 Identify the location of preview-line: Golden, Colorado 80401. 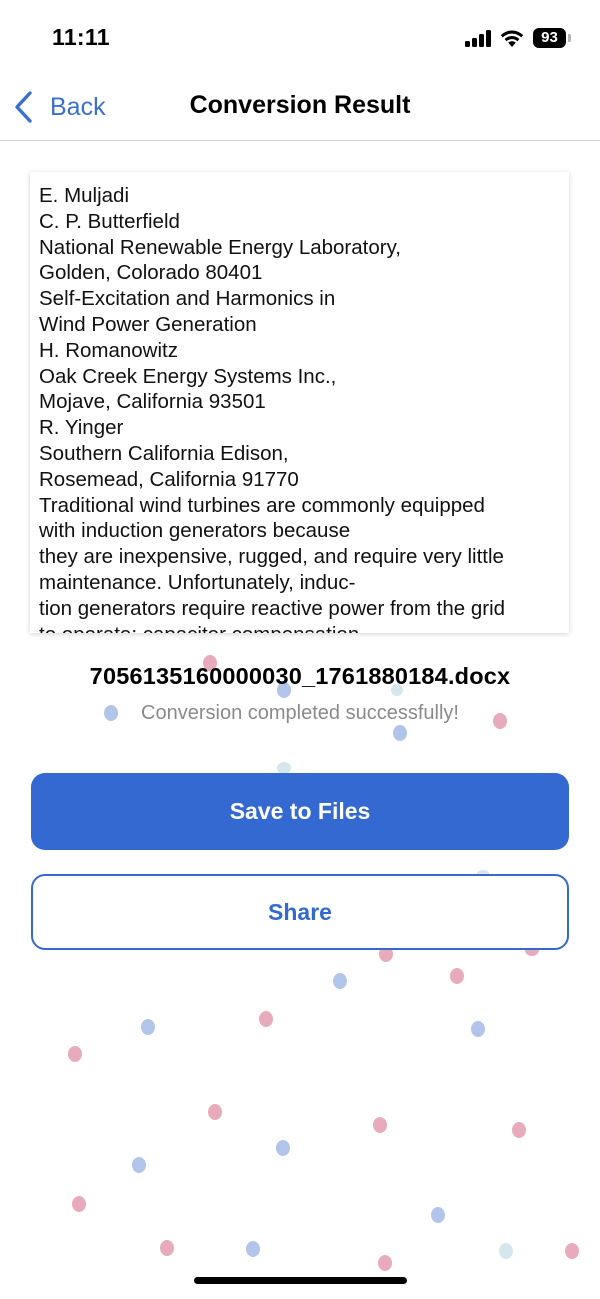
(151, 273).